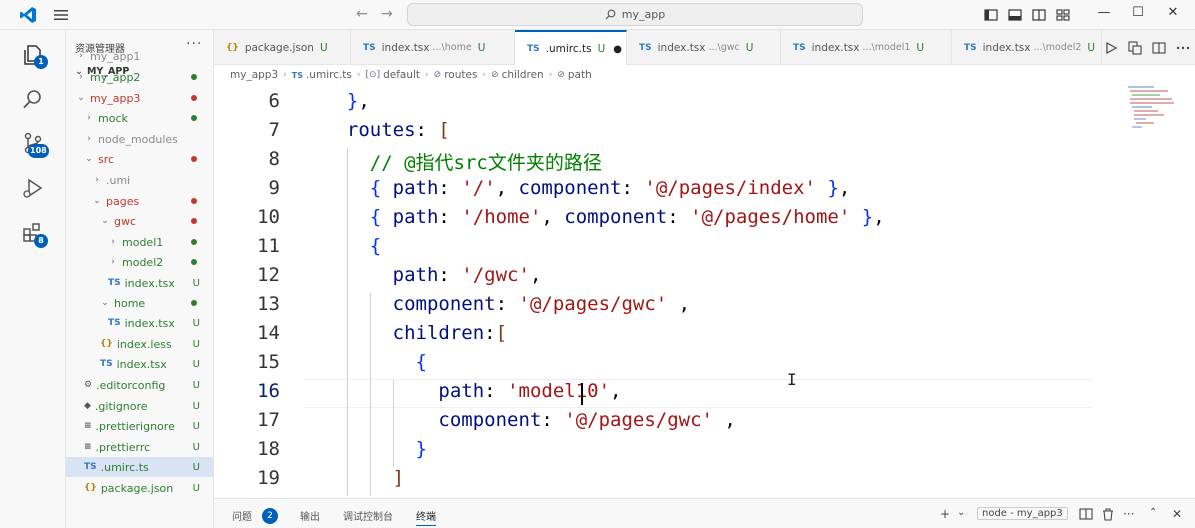  I want to click on search-text: my_app, so click(643, 14).